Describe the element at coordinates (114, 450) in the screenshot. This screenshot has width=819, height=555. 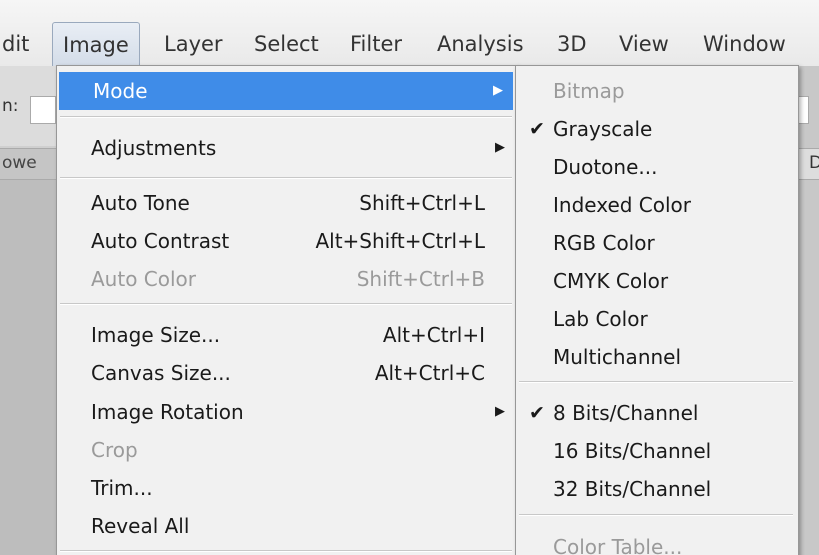
I see `menu-item-label: Crop` at that location.